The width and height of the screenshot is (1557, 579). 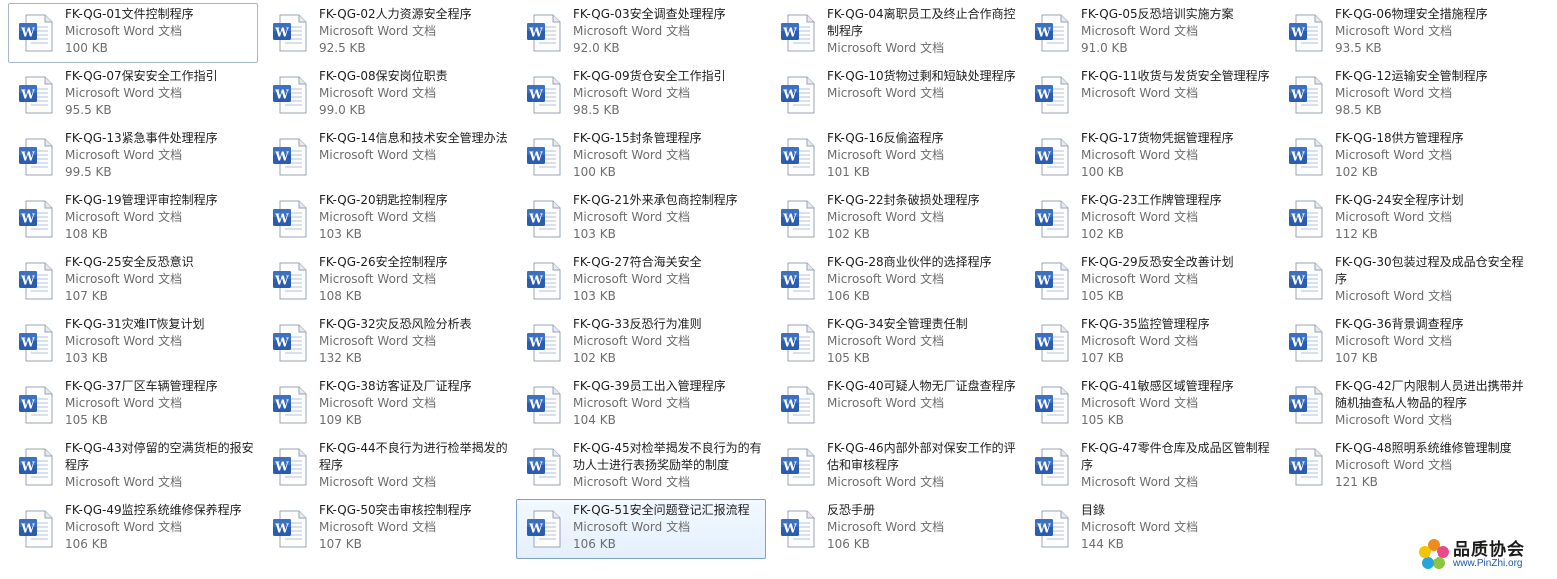 I want to click on file-text: FK-QG-11收货与发货安全管理程序 Microsoft Word 文档, so click(x=1176, y=85).